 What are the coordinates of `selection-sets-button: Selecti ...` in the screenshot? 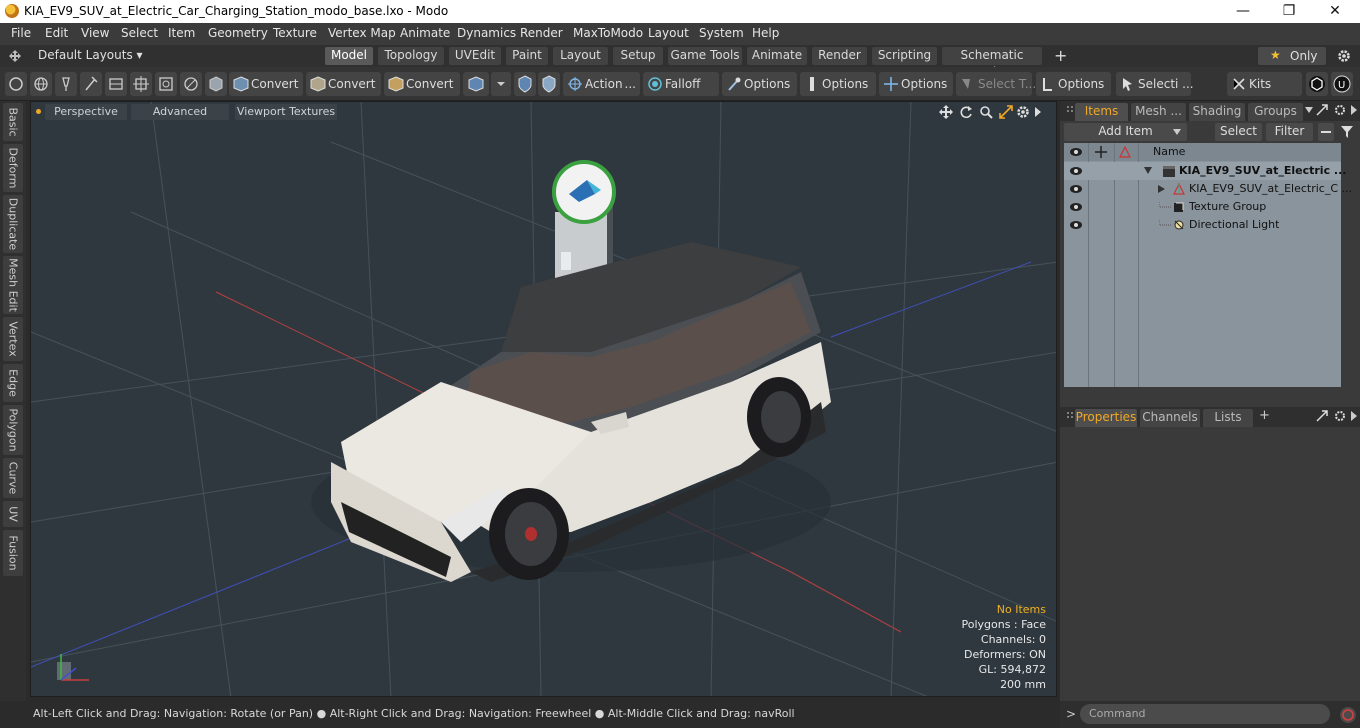 It's located at (1155, 84).